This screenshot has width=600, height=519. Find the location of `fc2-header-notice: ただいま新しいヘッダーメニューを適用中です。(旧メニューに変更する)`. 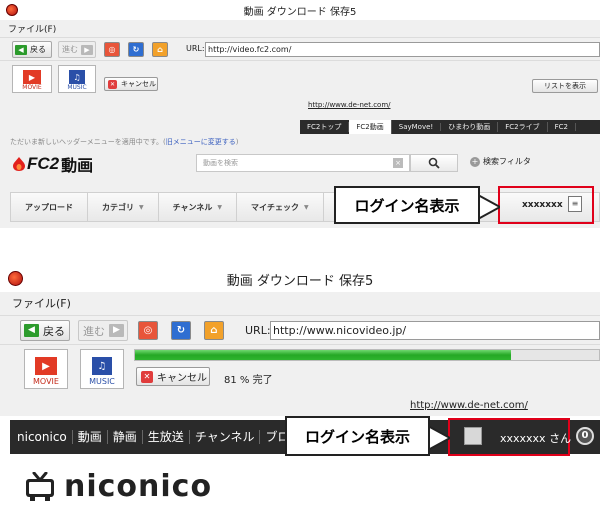

fc2-header-notice: ただいま新しいヘッダーメニューを適用中です。(旧メニューに変更する) is located at coordinates (124, 142).